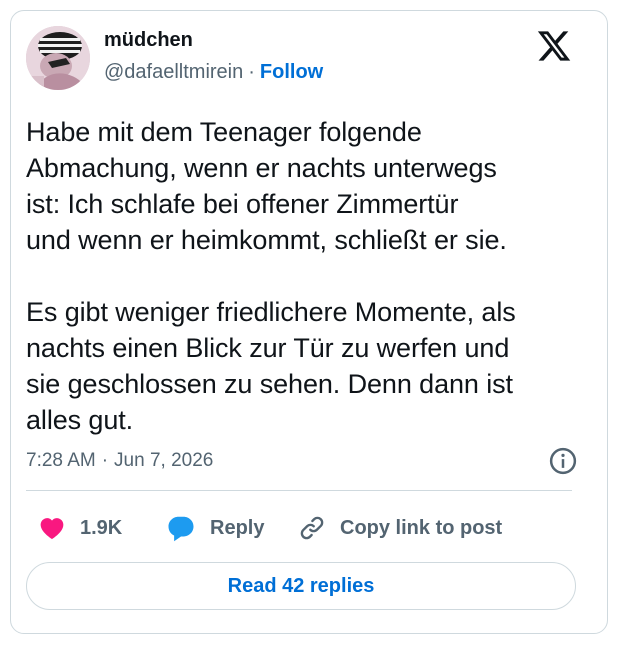 The image size is (620, 646). What do you see at coordinates (148, 40) in the screenshot?
I see `author-name: müdchen` at bounding box center [148, 40].